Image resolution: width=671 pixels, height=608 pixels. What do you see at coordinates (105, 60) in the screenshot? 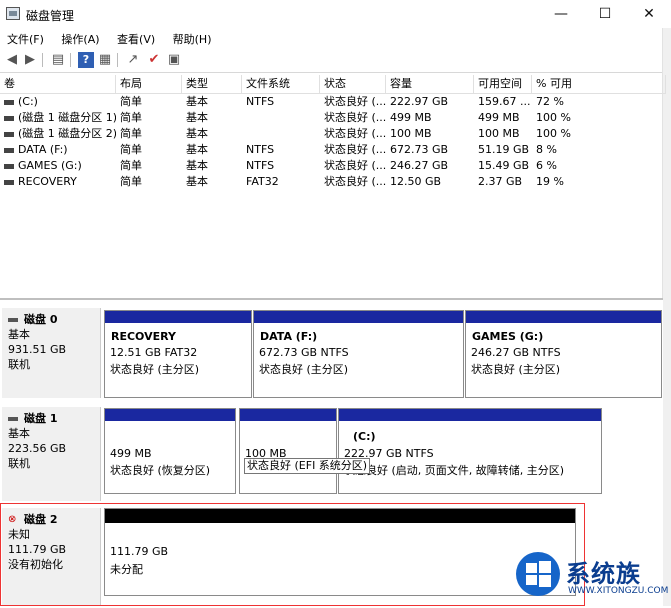
I see `console-icon: ▦` at bounding box center [105, 60].